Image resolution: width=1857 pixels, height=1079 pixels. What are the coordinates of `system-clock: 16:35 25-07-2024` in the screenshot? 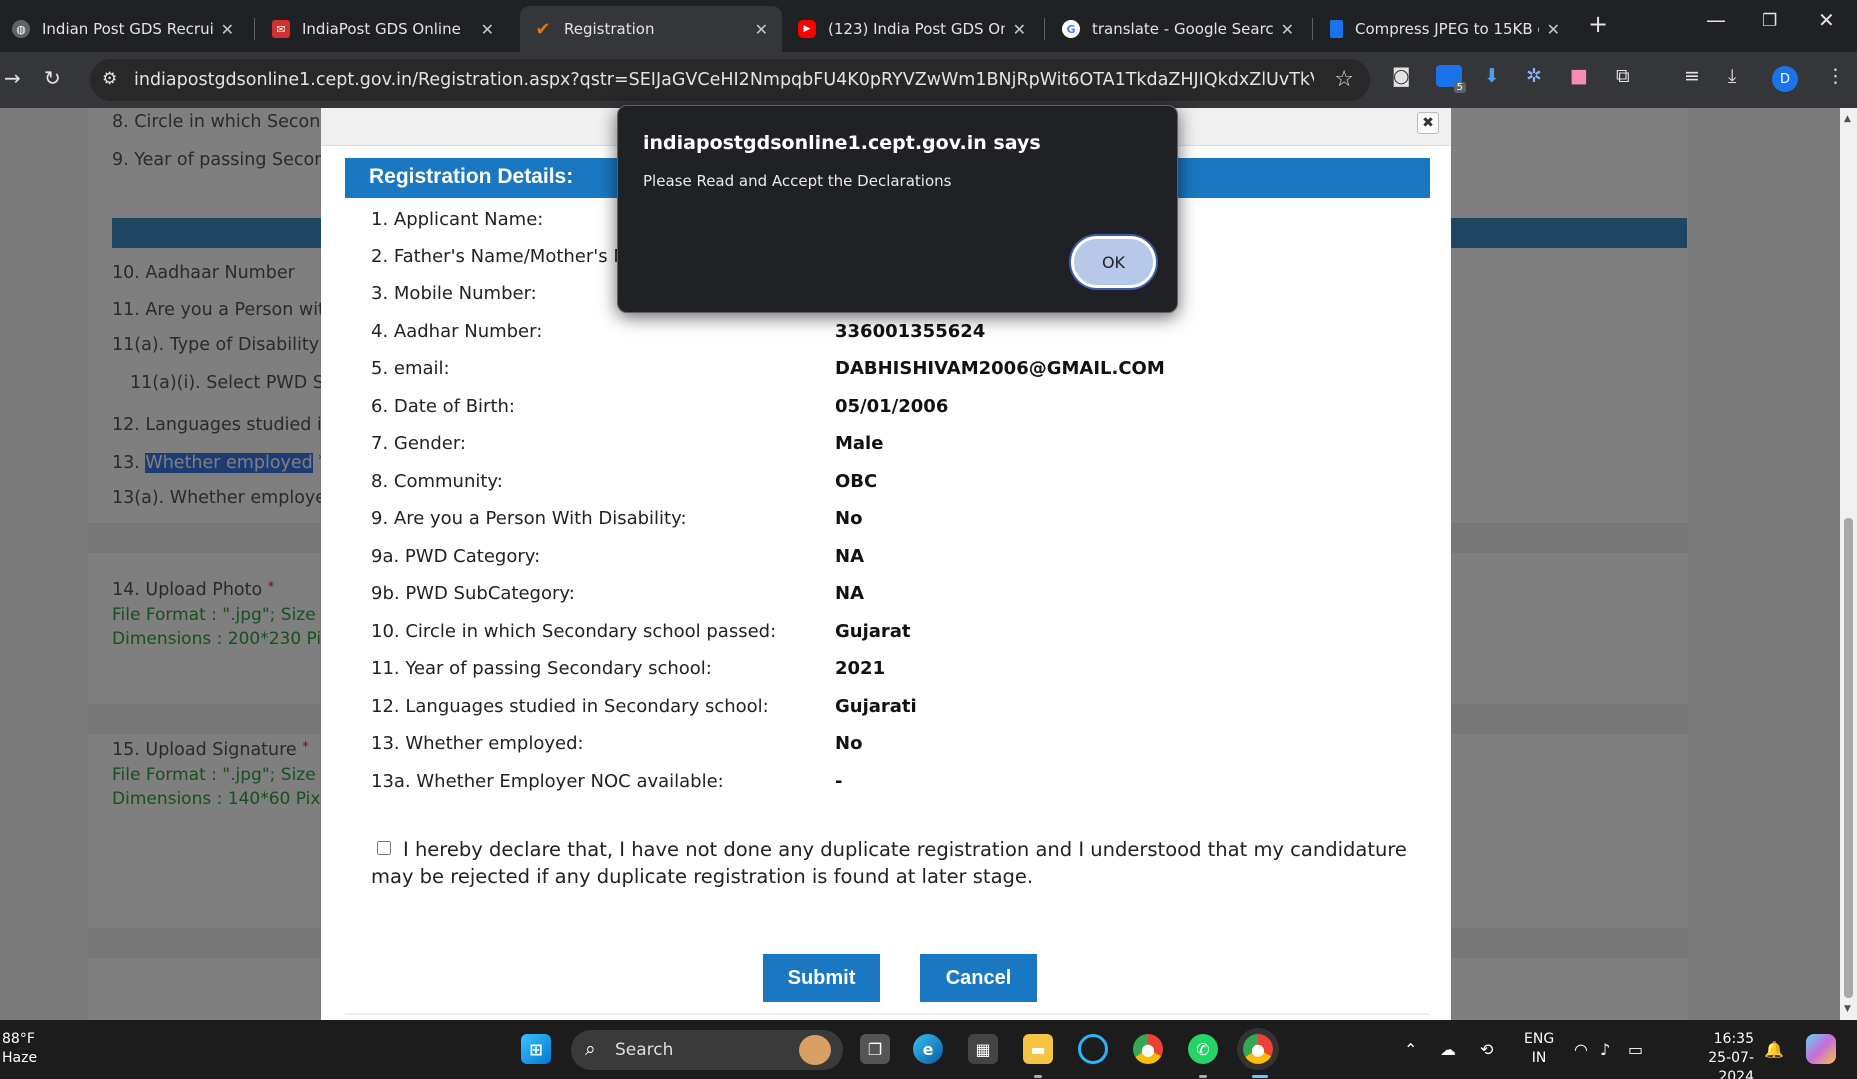 It's located at (1715, 1054).